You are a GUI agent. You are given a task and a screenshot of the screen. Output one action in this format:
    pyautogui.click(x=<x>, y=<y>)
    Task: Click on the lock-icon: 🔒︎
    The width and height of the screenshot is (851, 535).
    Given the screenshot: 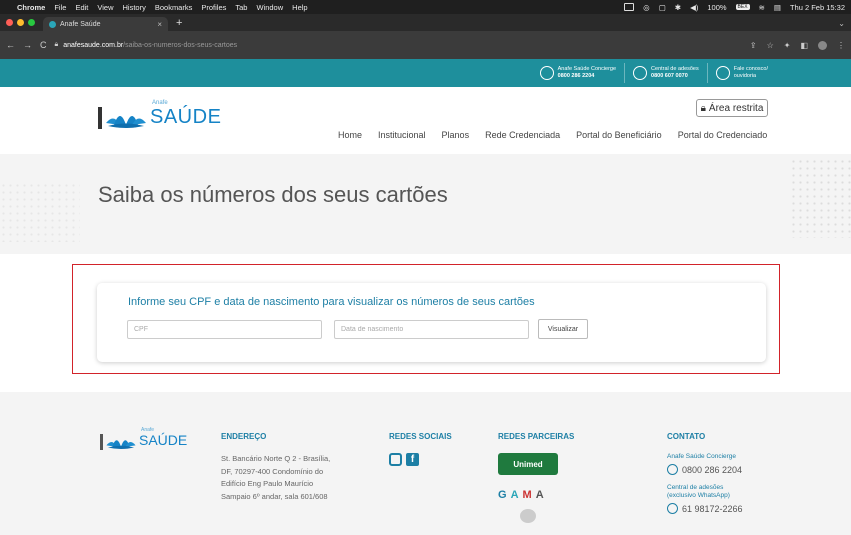 What is the action you would take?
    pyautogui.click(x=703, y=108)
    